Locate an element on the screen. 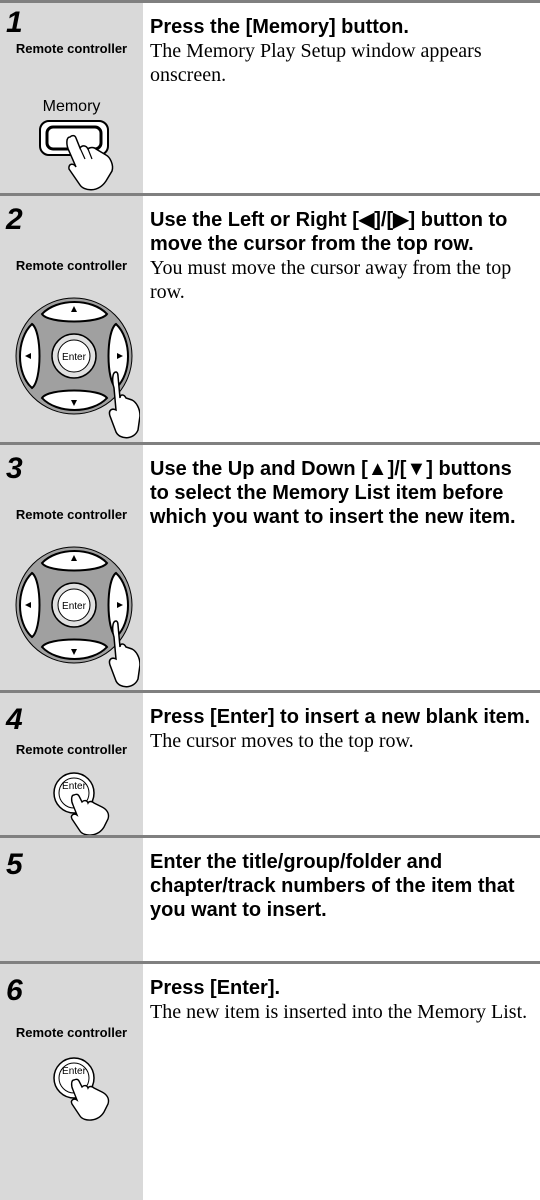  step-sidebar: 6 Remote controller Enter is located at coordinates (71, 1082).